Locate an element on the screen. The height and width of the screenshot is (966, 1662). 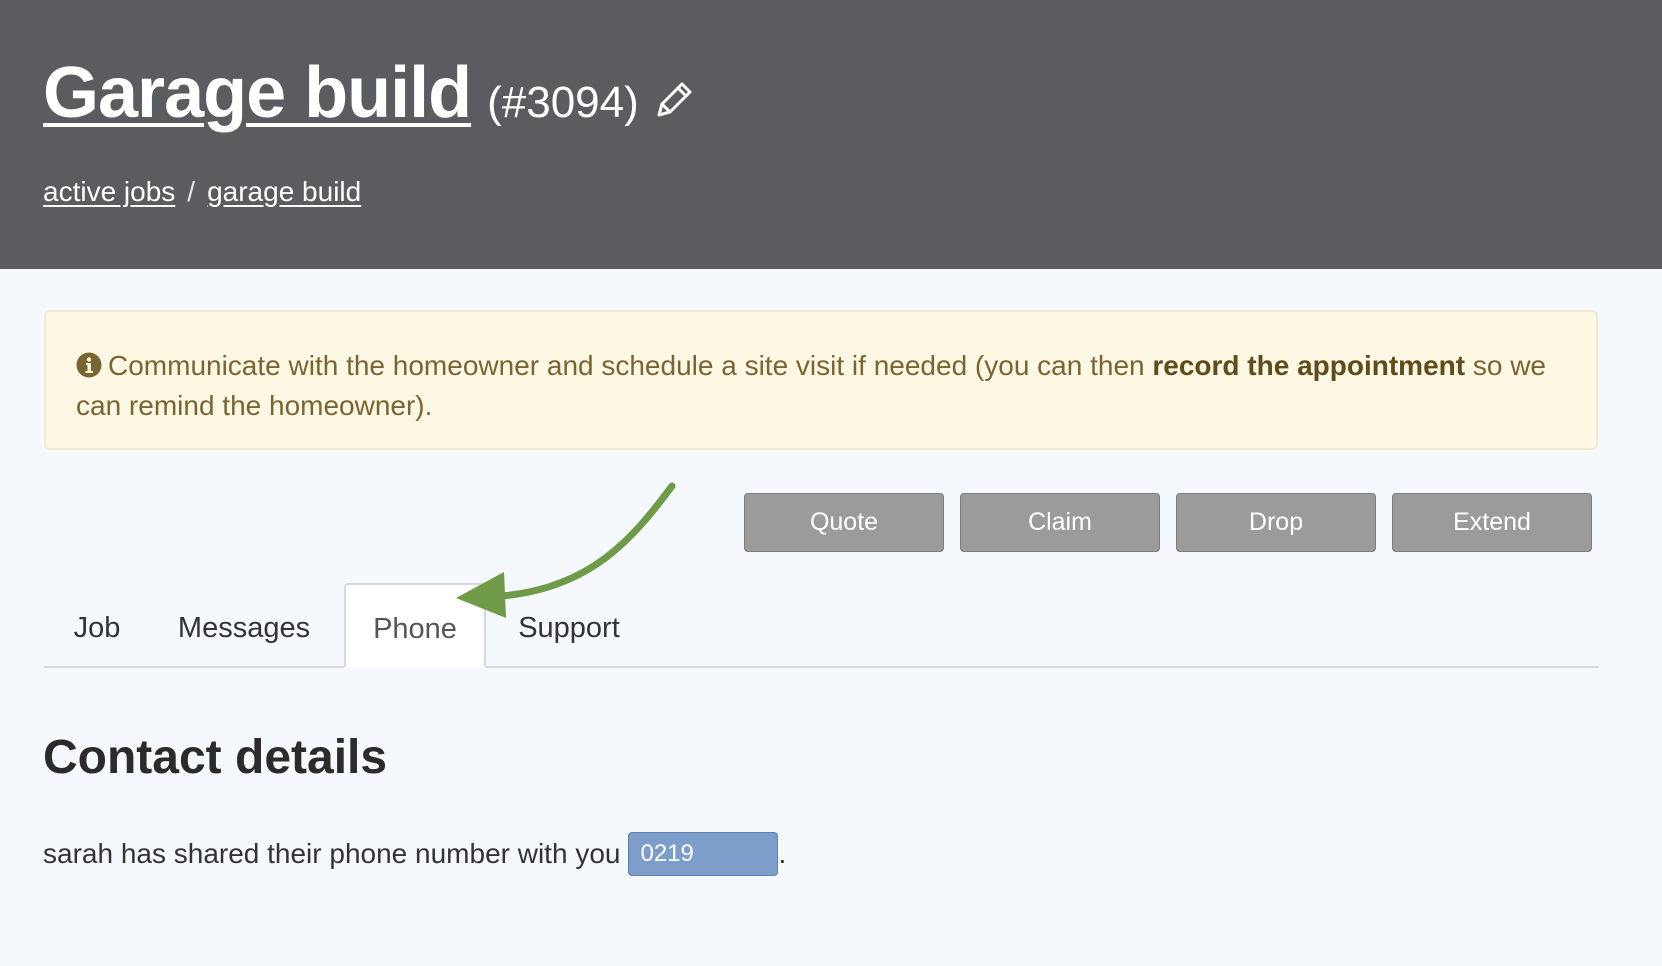
trailing-period: . is located at coordinates (782, 853).